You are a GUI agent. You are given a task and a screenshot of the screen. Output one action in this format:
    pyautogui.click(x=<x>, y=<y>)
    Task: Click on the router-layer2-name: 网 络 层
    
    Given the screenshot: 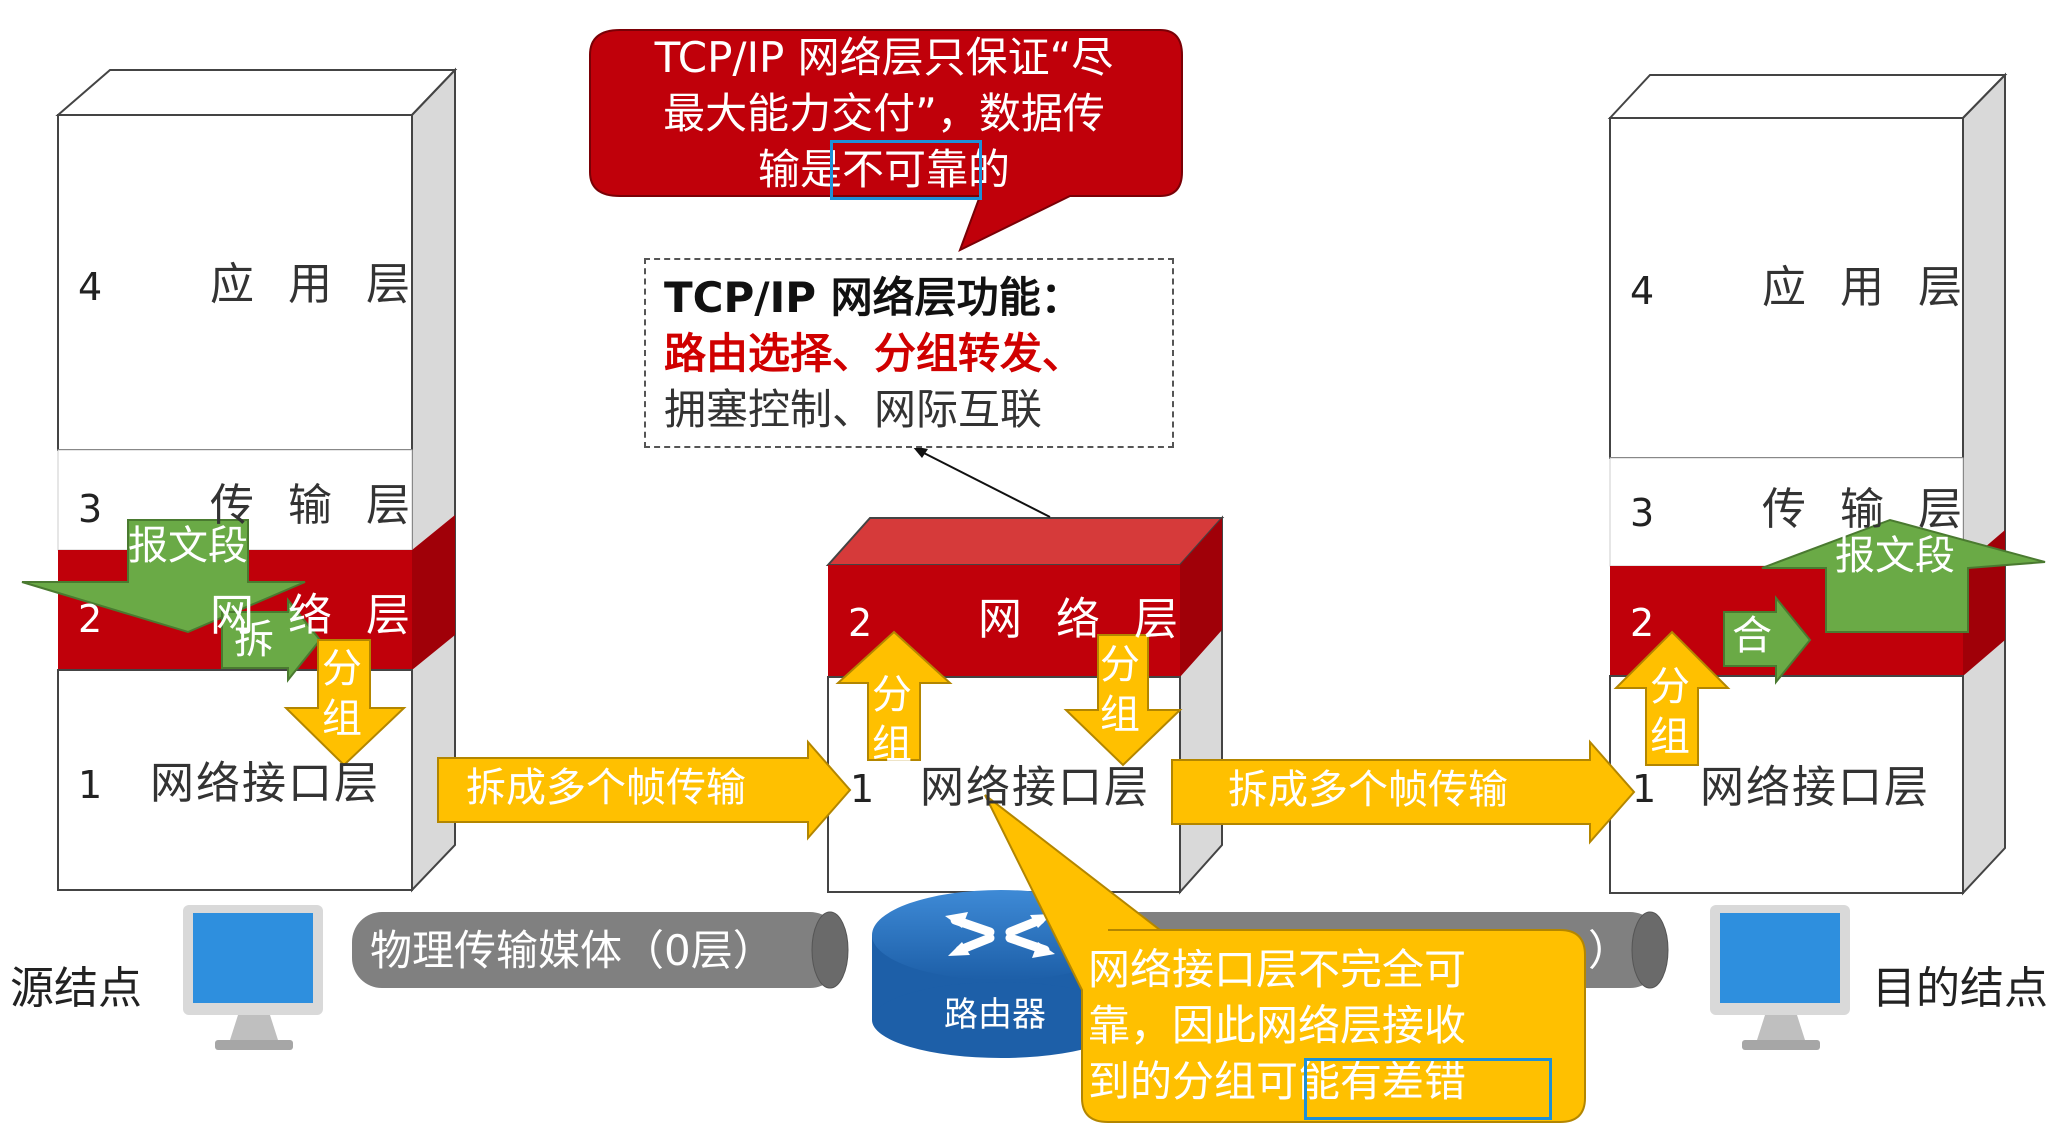 What is the action you would take?
    pyautogui.click(x=1083, y=619)
    